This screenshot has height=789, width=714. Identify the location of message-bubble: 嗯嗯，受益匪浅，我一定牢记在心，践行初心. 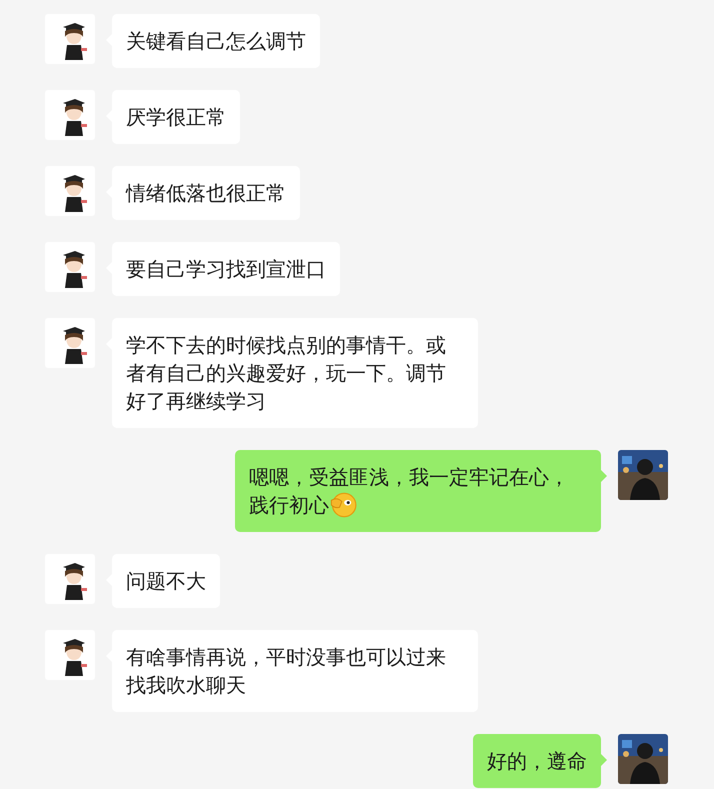
(418, 491).